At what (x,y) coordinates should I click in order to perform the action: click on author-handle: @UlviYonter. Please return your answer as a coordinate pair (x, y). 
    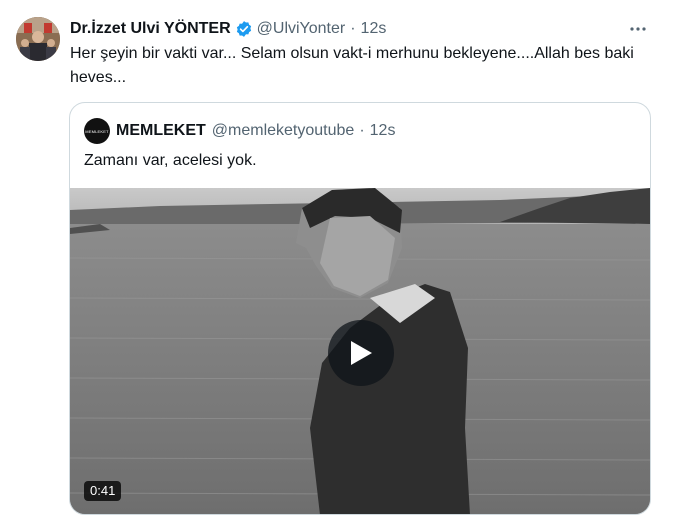
    Looking at the image, I should click on (301, 29).